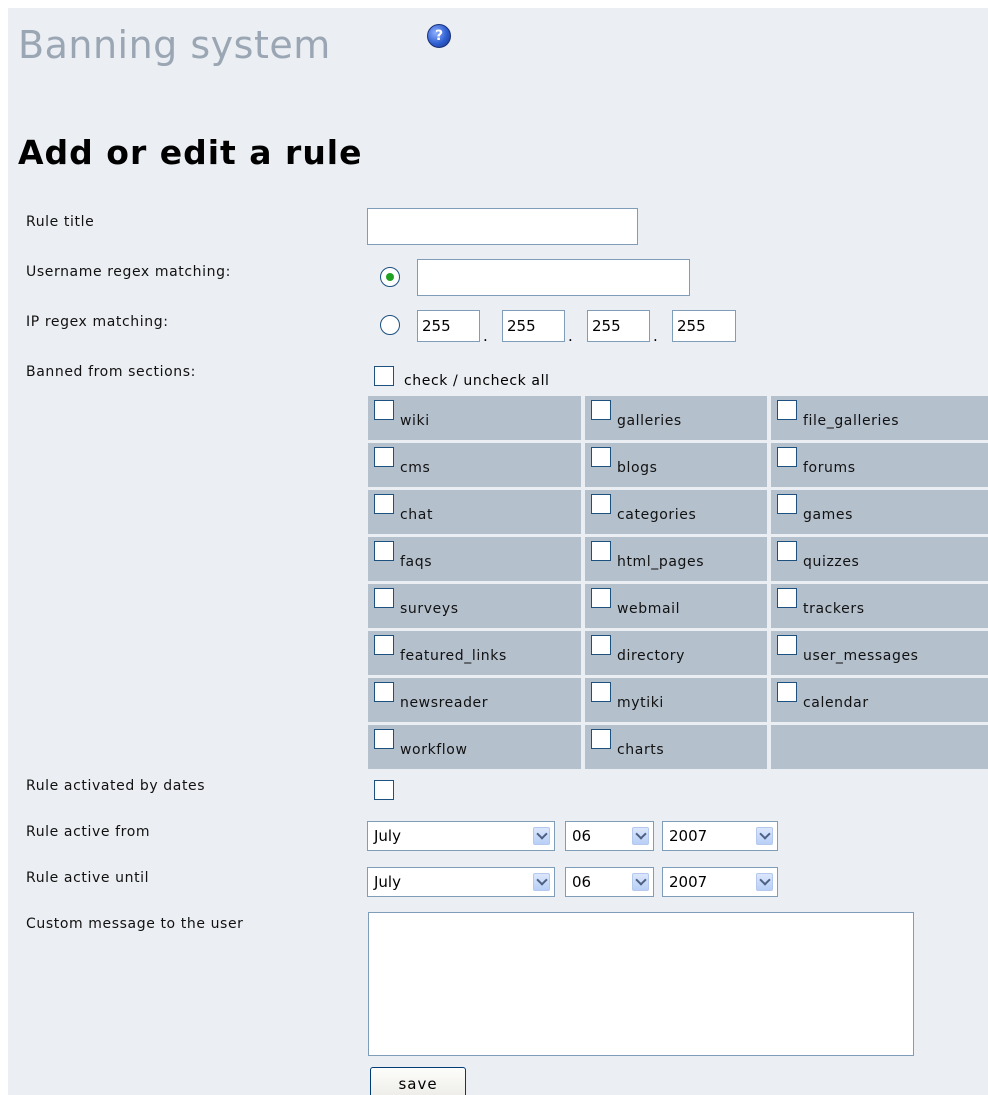  What do you see at coordinates (609, 836) in the screenshot?
I see `active-from-day-select: 06` at bounding box center [609, 836].